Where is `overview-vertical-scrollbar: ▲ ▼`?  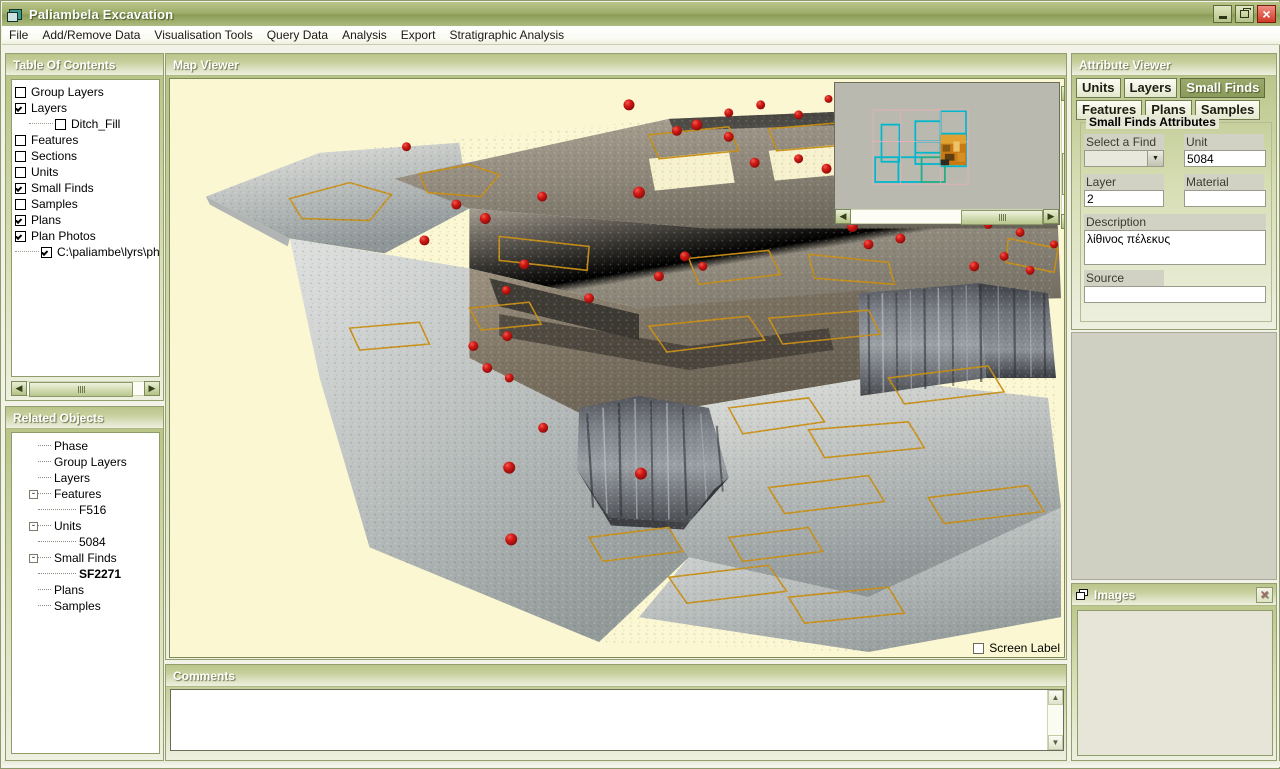 overview-vertical-scrollbar: ▲ ▼ is located at coordinates (1062, 157).